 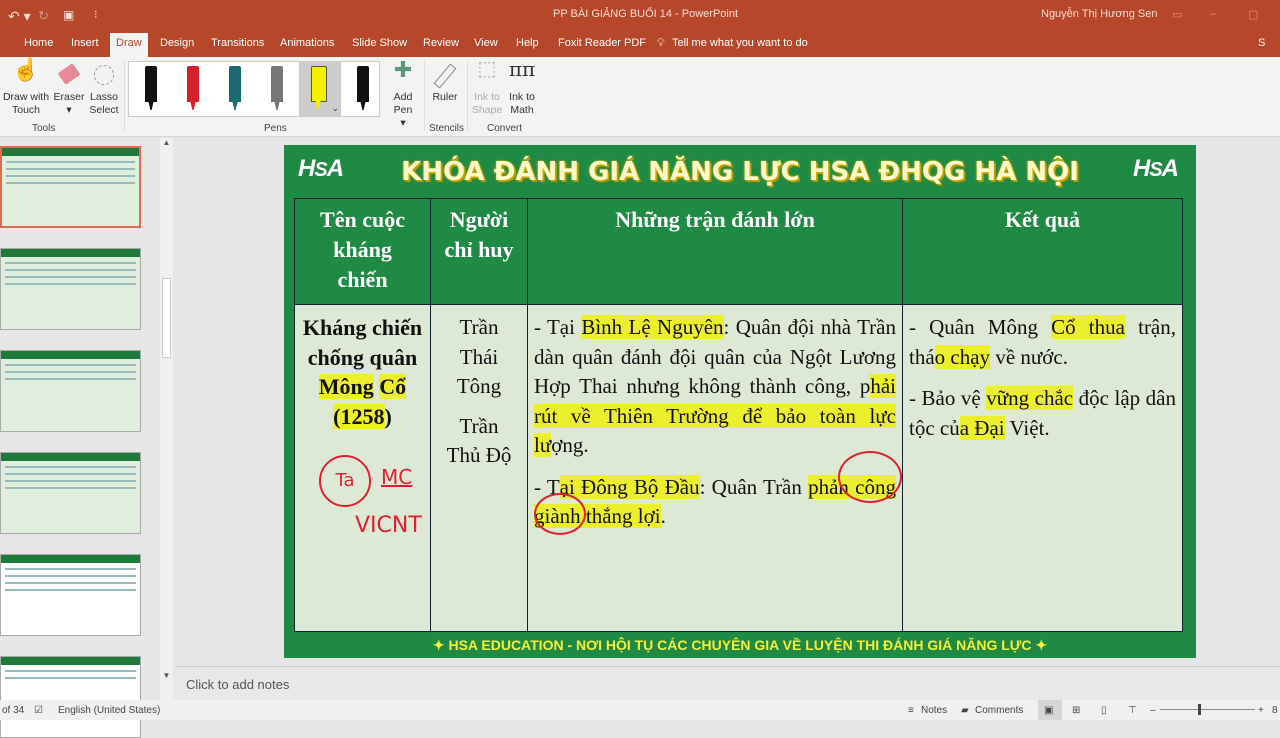 I want to click on zoom-slider, so click(x=1207, y=709).